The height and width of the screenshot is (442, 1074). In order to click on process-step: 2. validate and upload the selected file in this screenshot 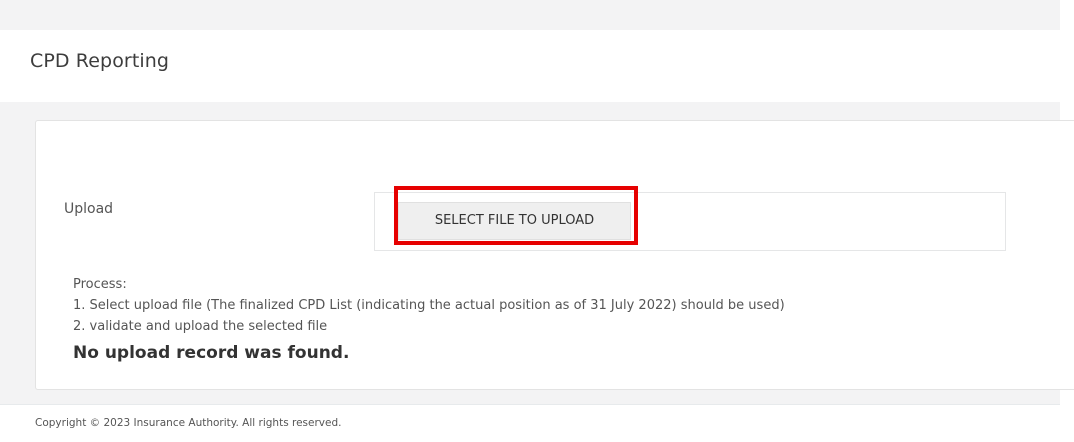, I will do `click(200, 326)`.